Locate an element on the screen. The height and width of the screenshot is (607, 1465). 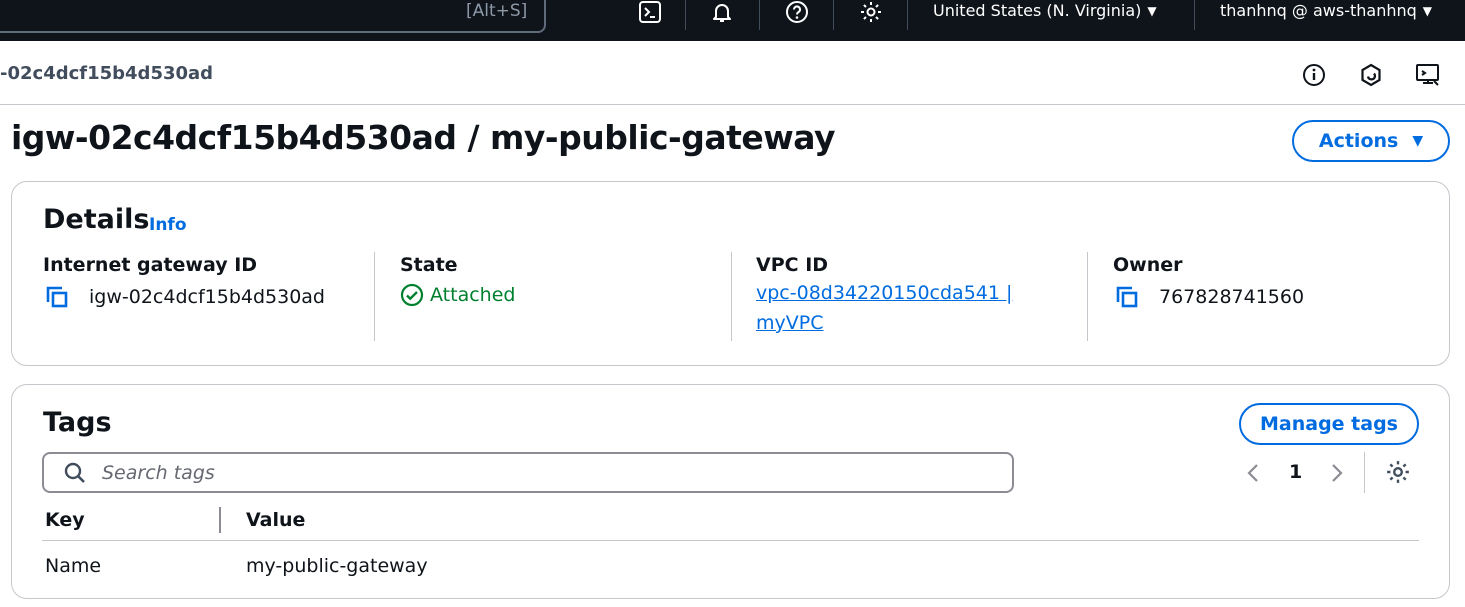
tag-key-cell: Name is located at coordinates (73, 566).